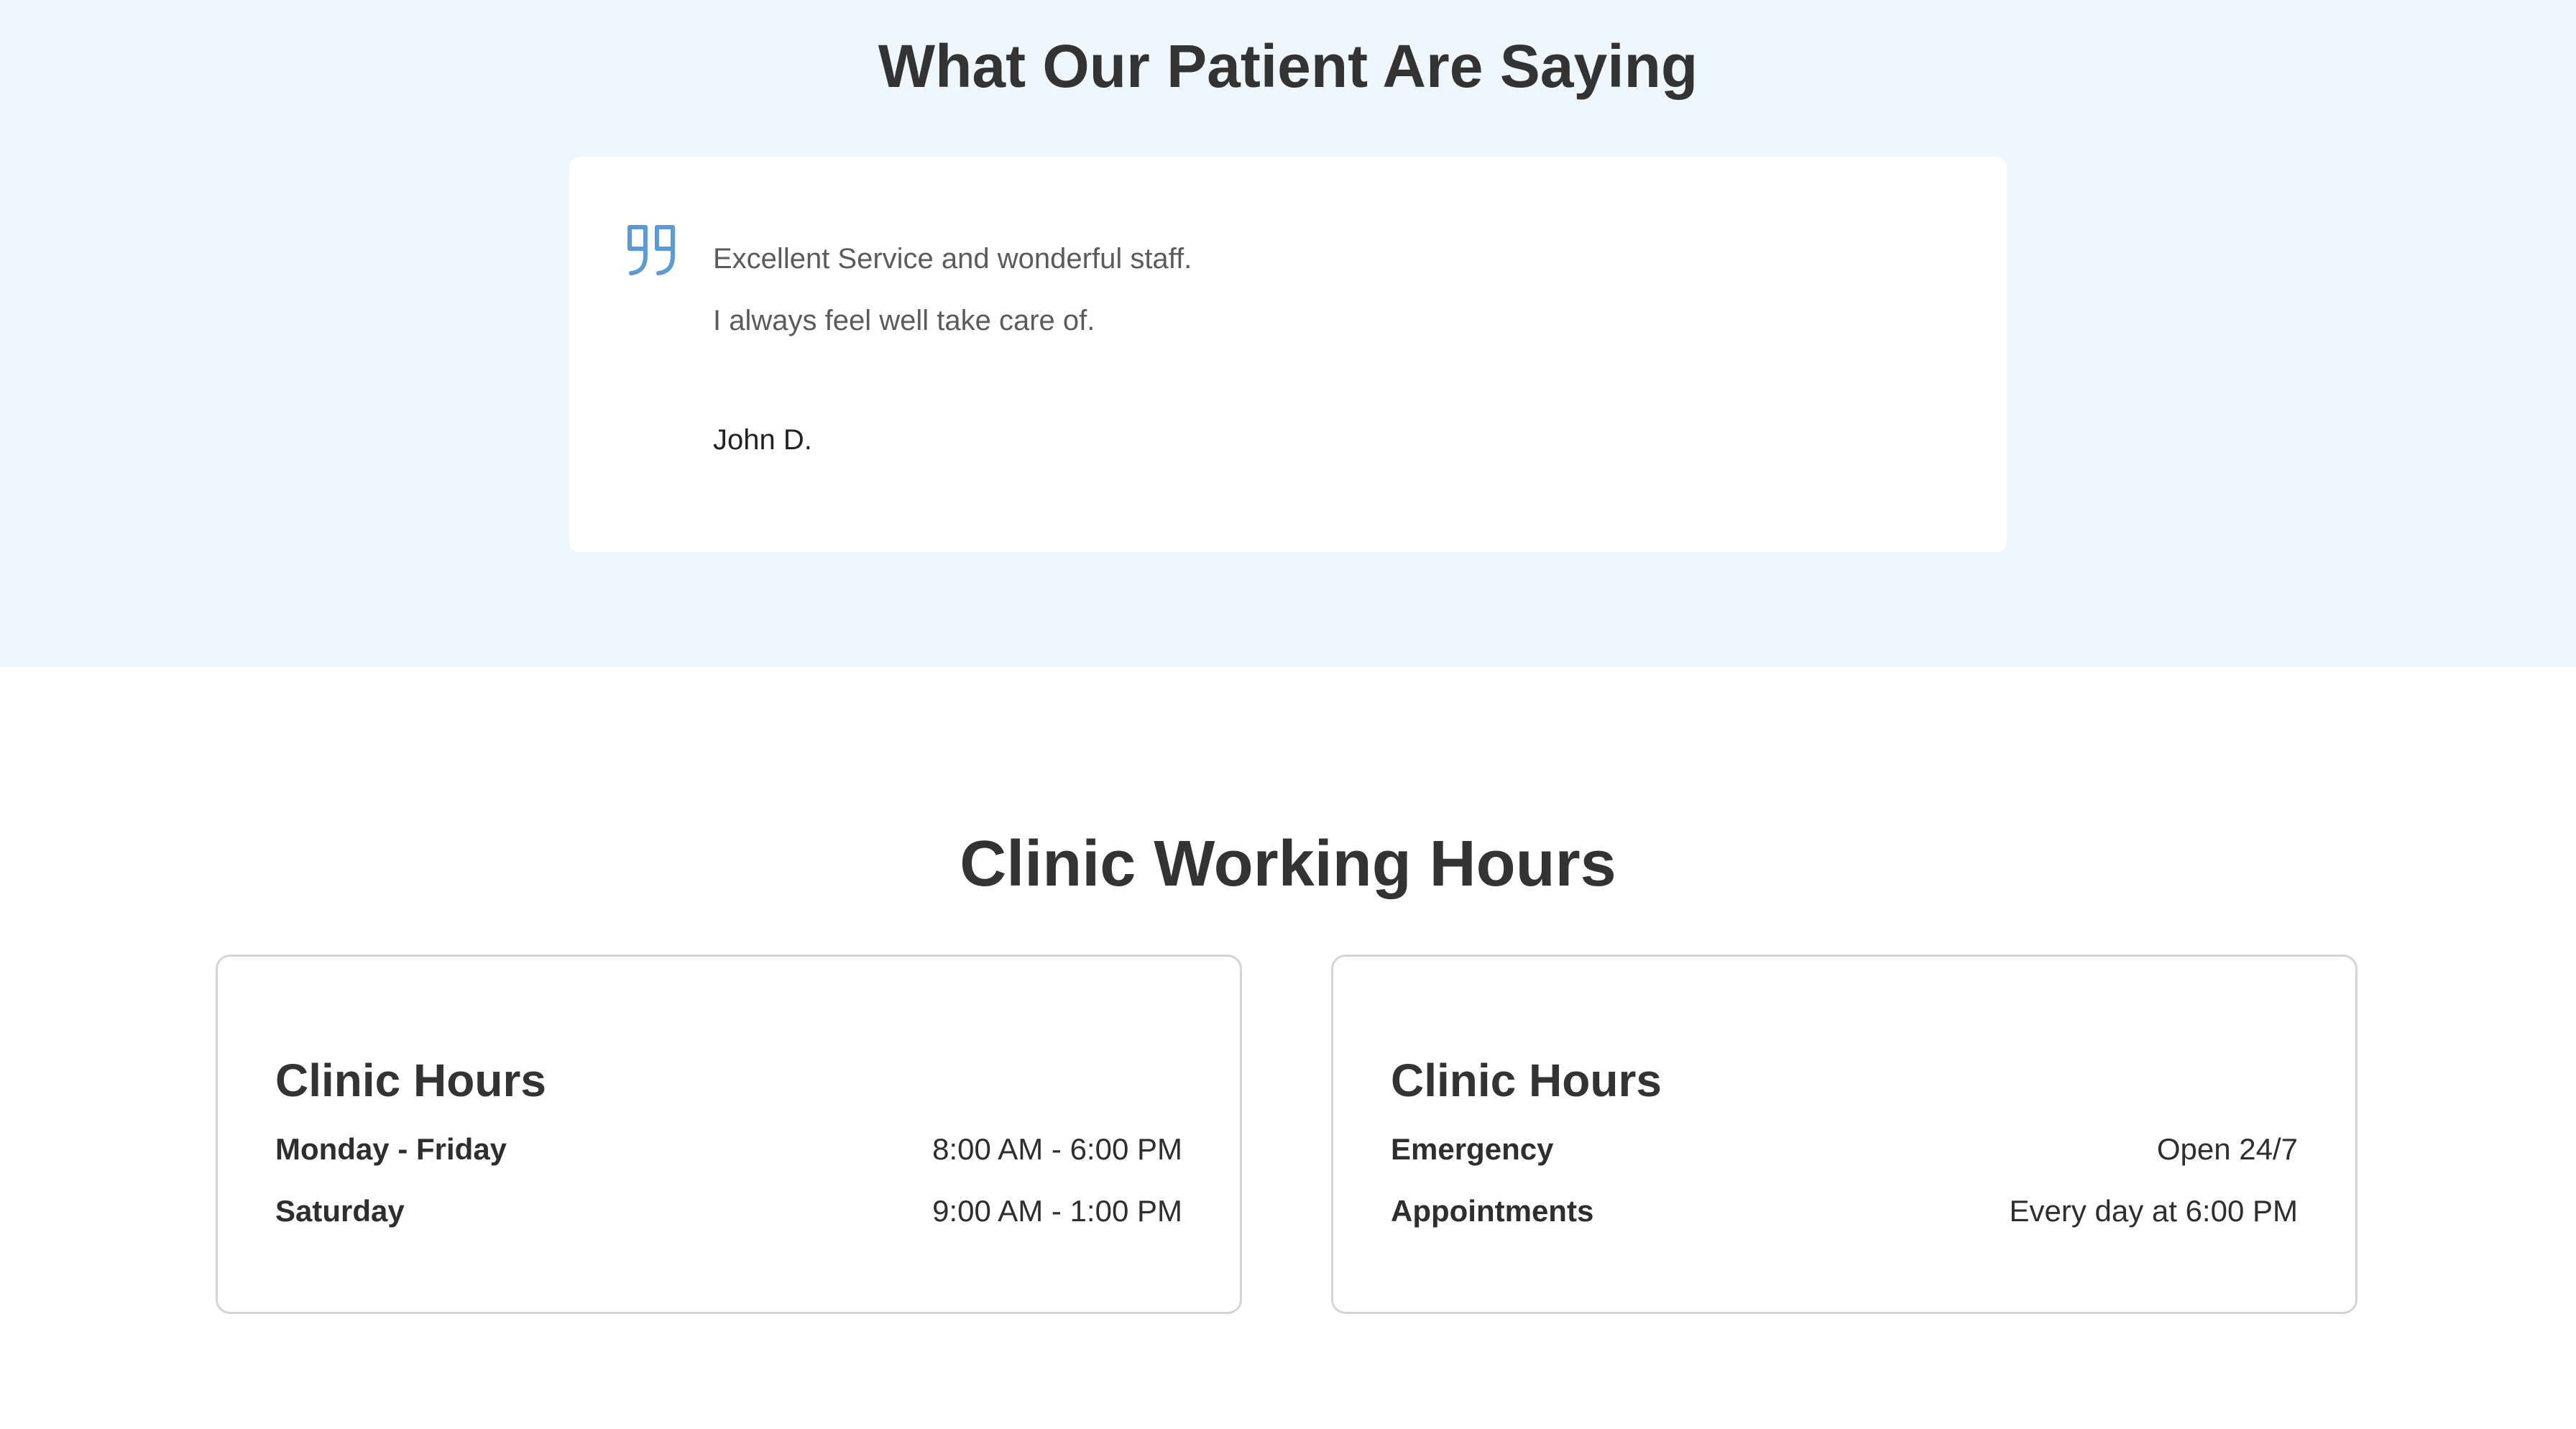  What do you see at coordinates (651, 250) in the screenshot?
I see `quote-icon` at bounding box center [651, 250].